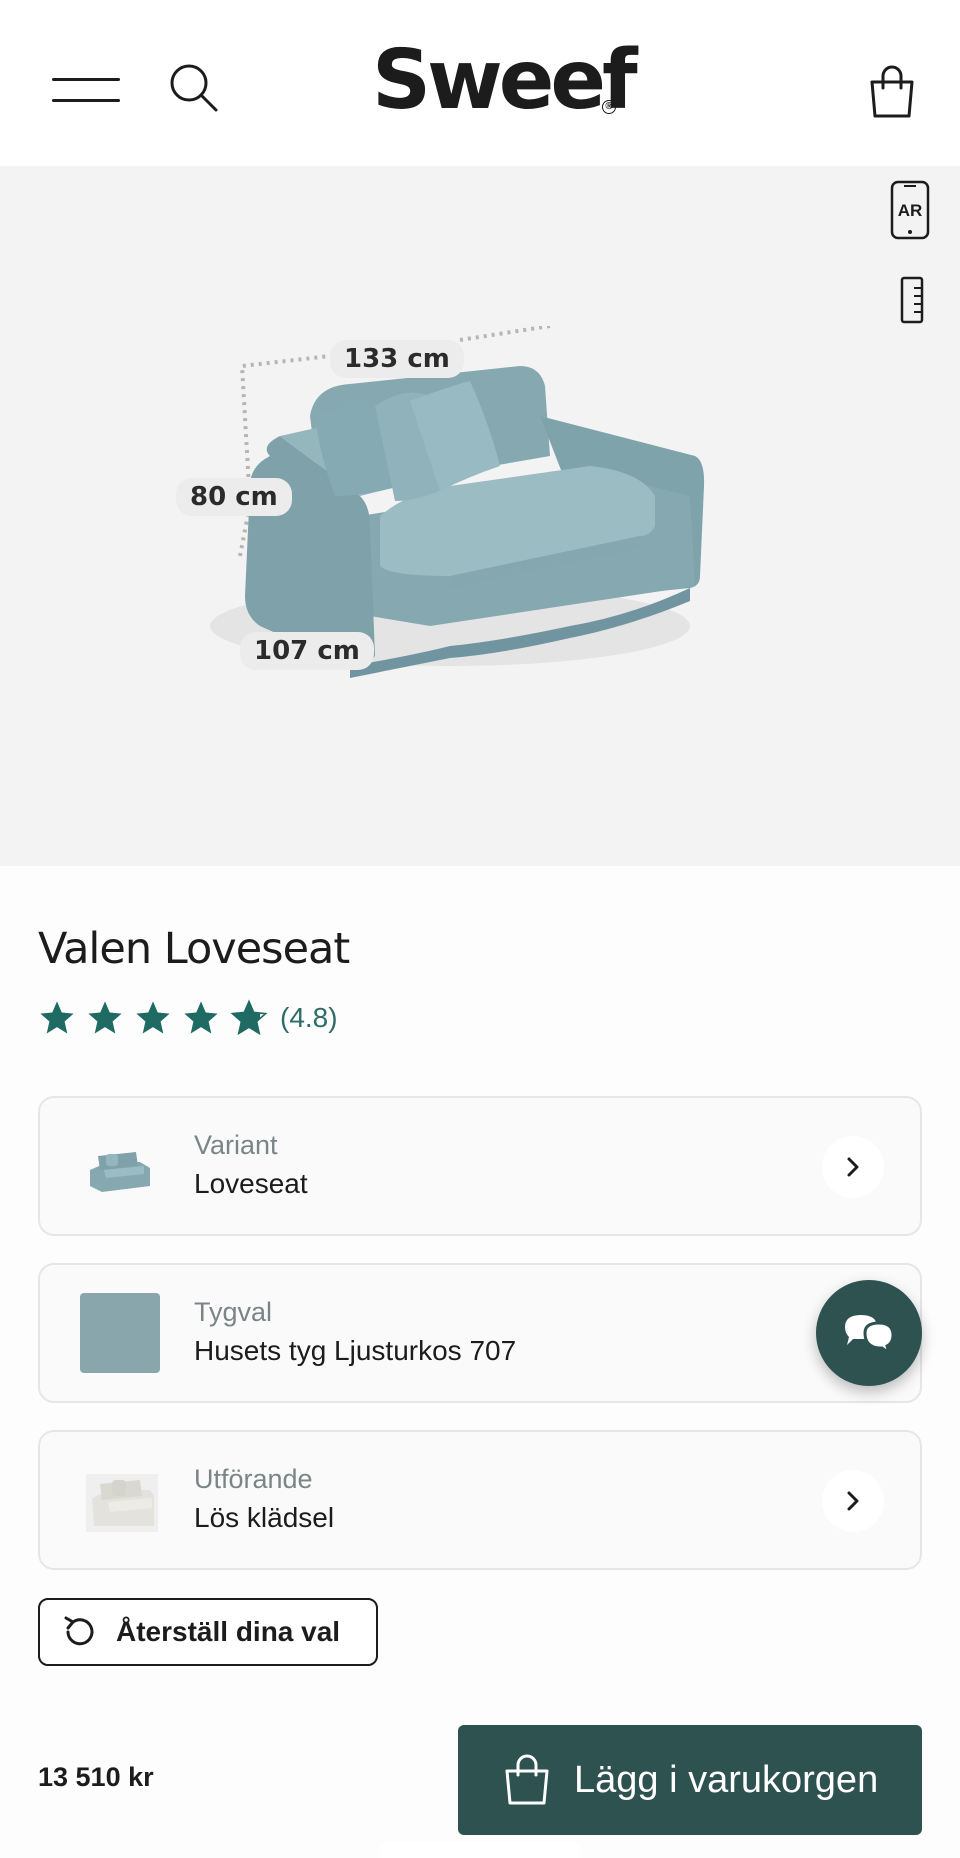 The width and height of the screenshot is (960, 1858). I want to click on add-to-cart-button: Lägg i varukorgen, so click(690, 1780).